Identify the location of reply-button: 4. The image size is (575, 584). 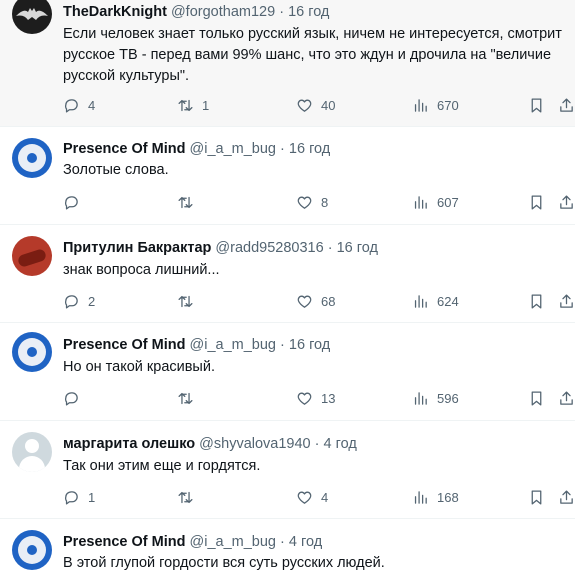
(79, 105).